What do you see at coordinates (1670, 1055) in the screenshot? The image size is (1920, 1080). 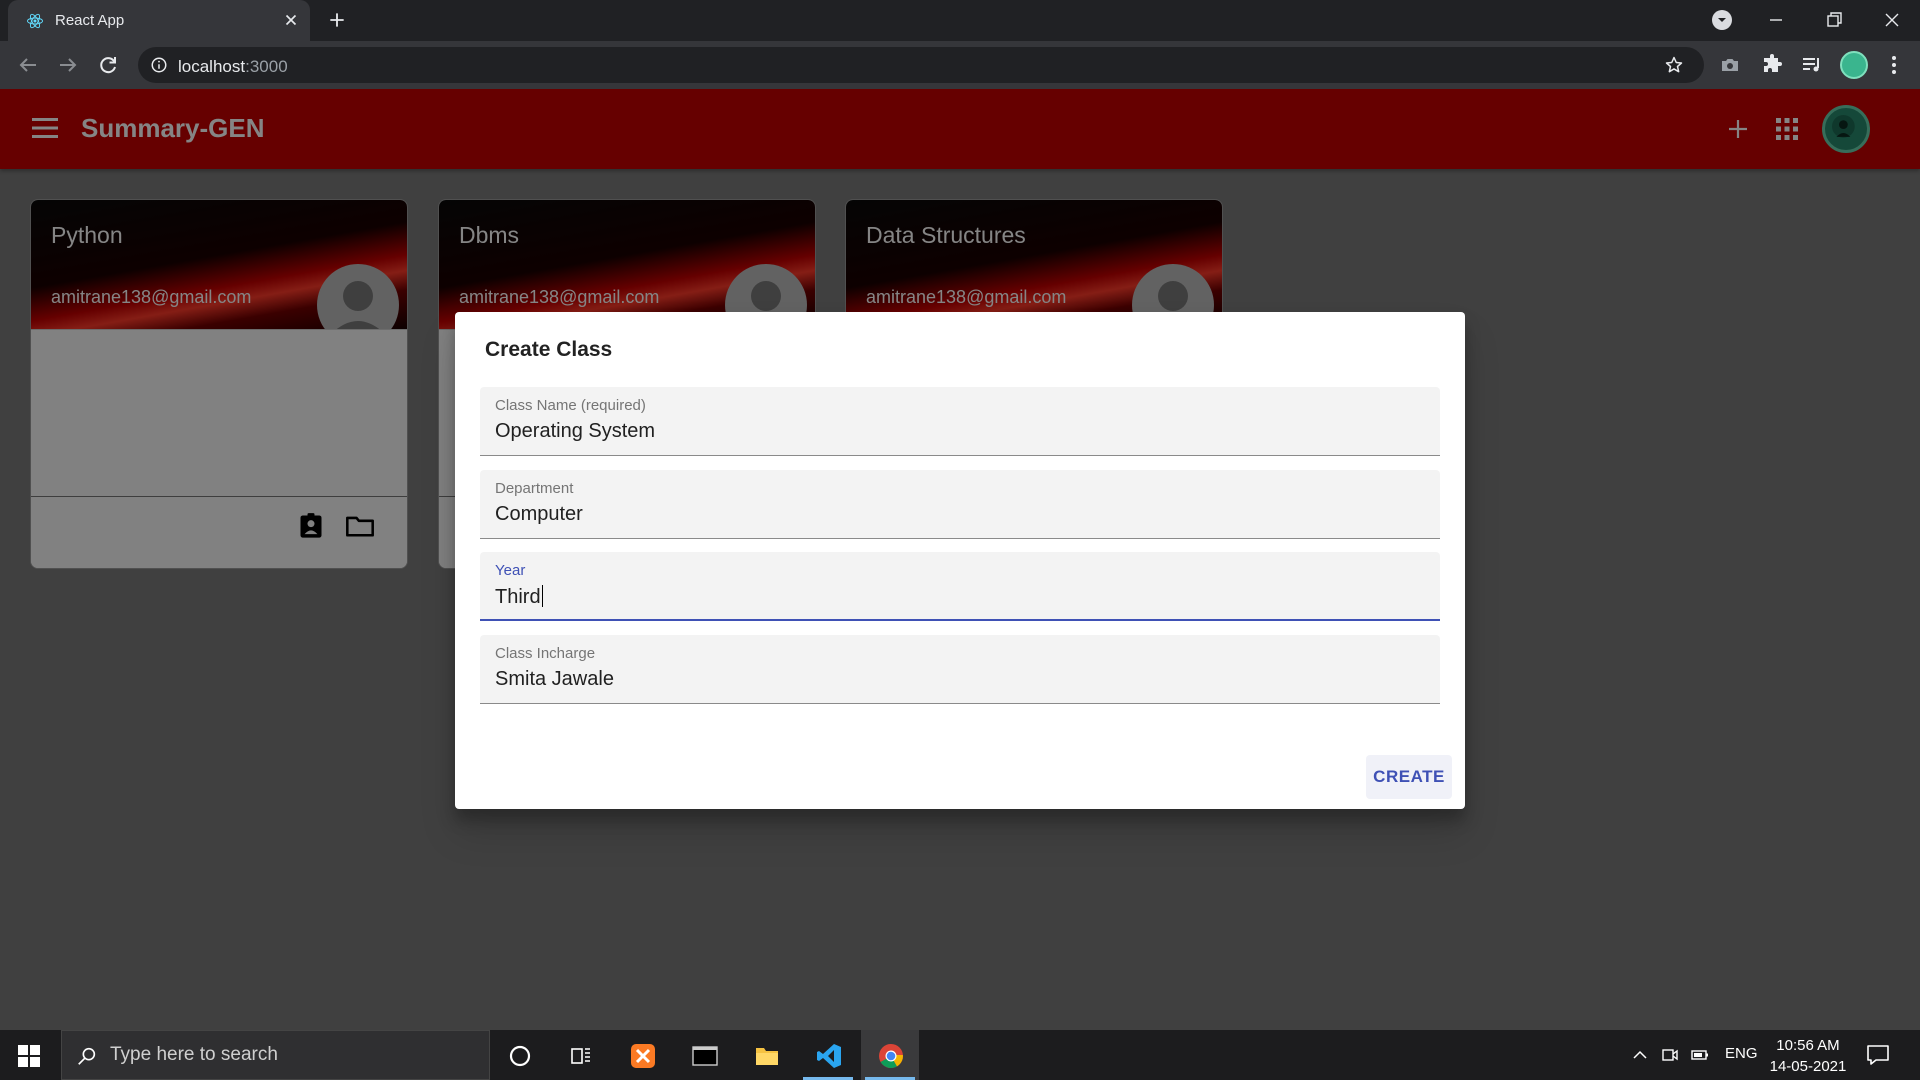 I see `meet-now-icon` at bounding box center [1670, 1055].